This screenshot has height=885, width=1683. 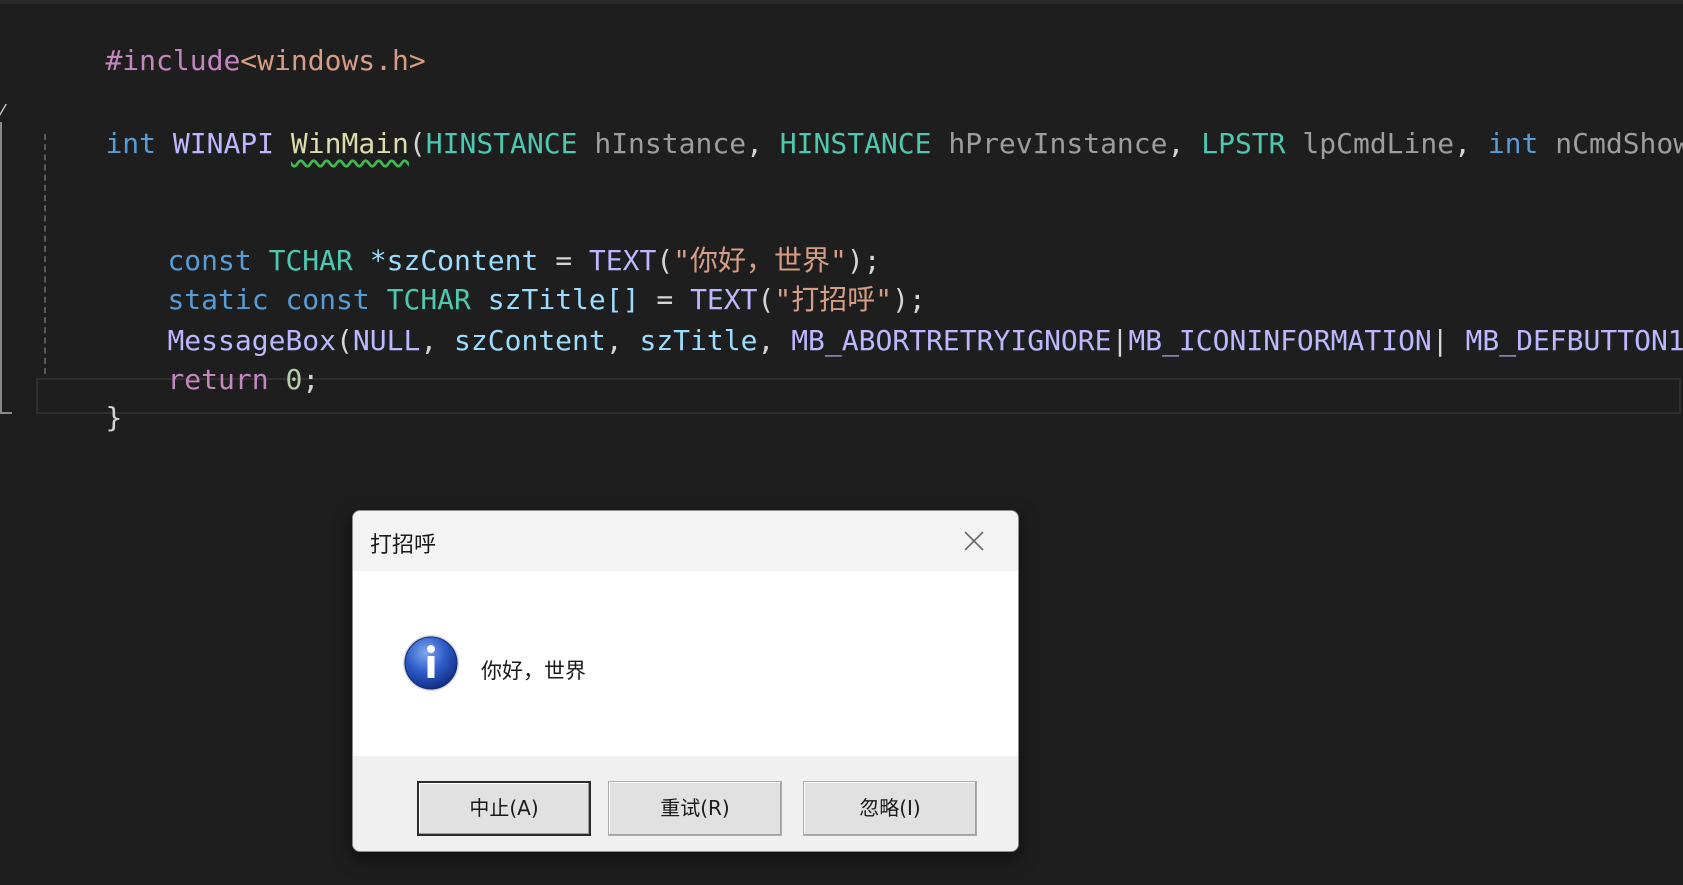 I want to click on fold-range-bar, so click(x=1, y=268).